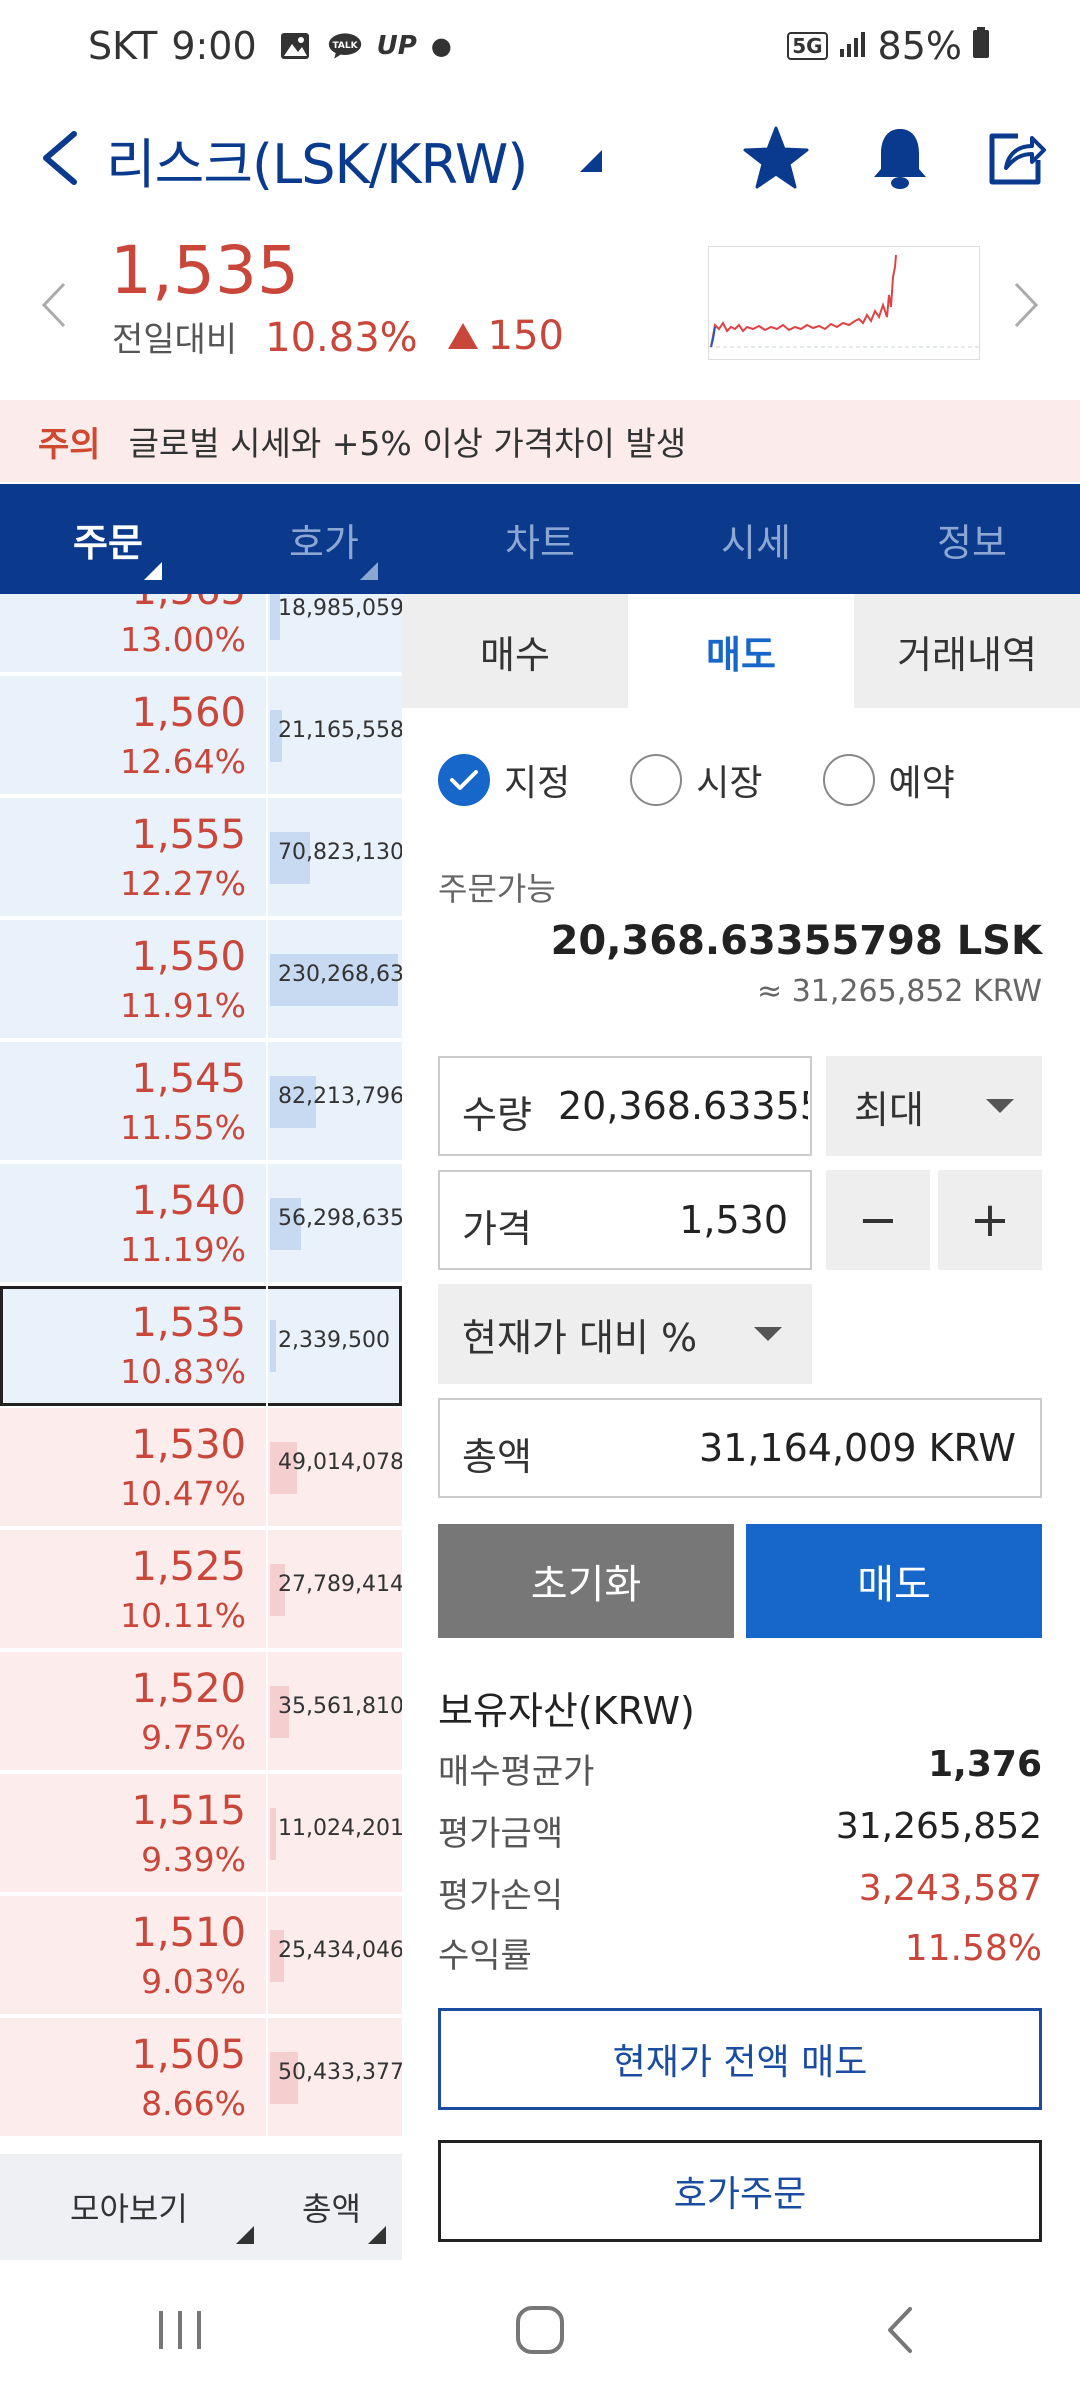 This screenshot has width=1080, height=2400. I want to click on orderbook-price-cell: 1,565 13.00%, so click(134, 634).